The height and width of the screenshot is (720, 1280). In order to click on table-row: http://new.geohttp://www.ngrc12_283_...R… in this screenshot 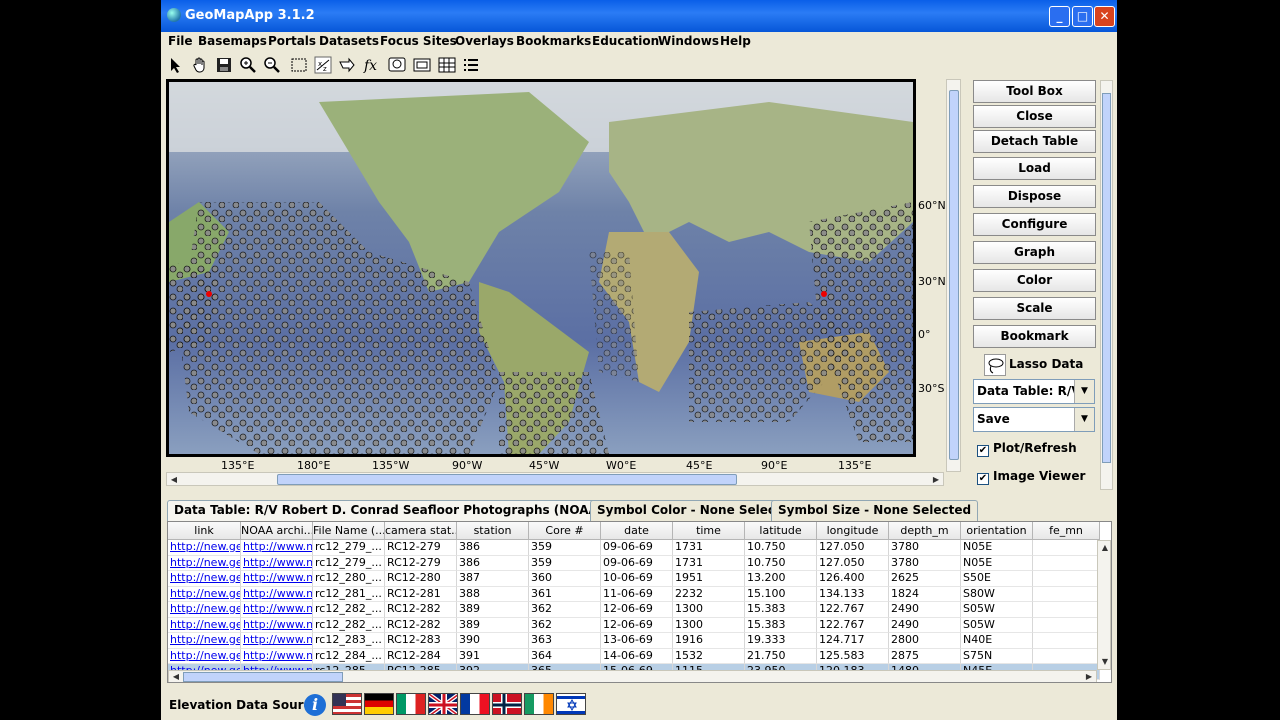, I will do `click(634, 641)`.